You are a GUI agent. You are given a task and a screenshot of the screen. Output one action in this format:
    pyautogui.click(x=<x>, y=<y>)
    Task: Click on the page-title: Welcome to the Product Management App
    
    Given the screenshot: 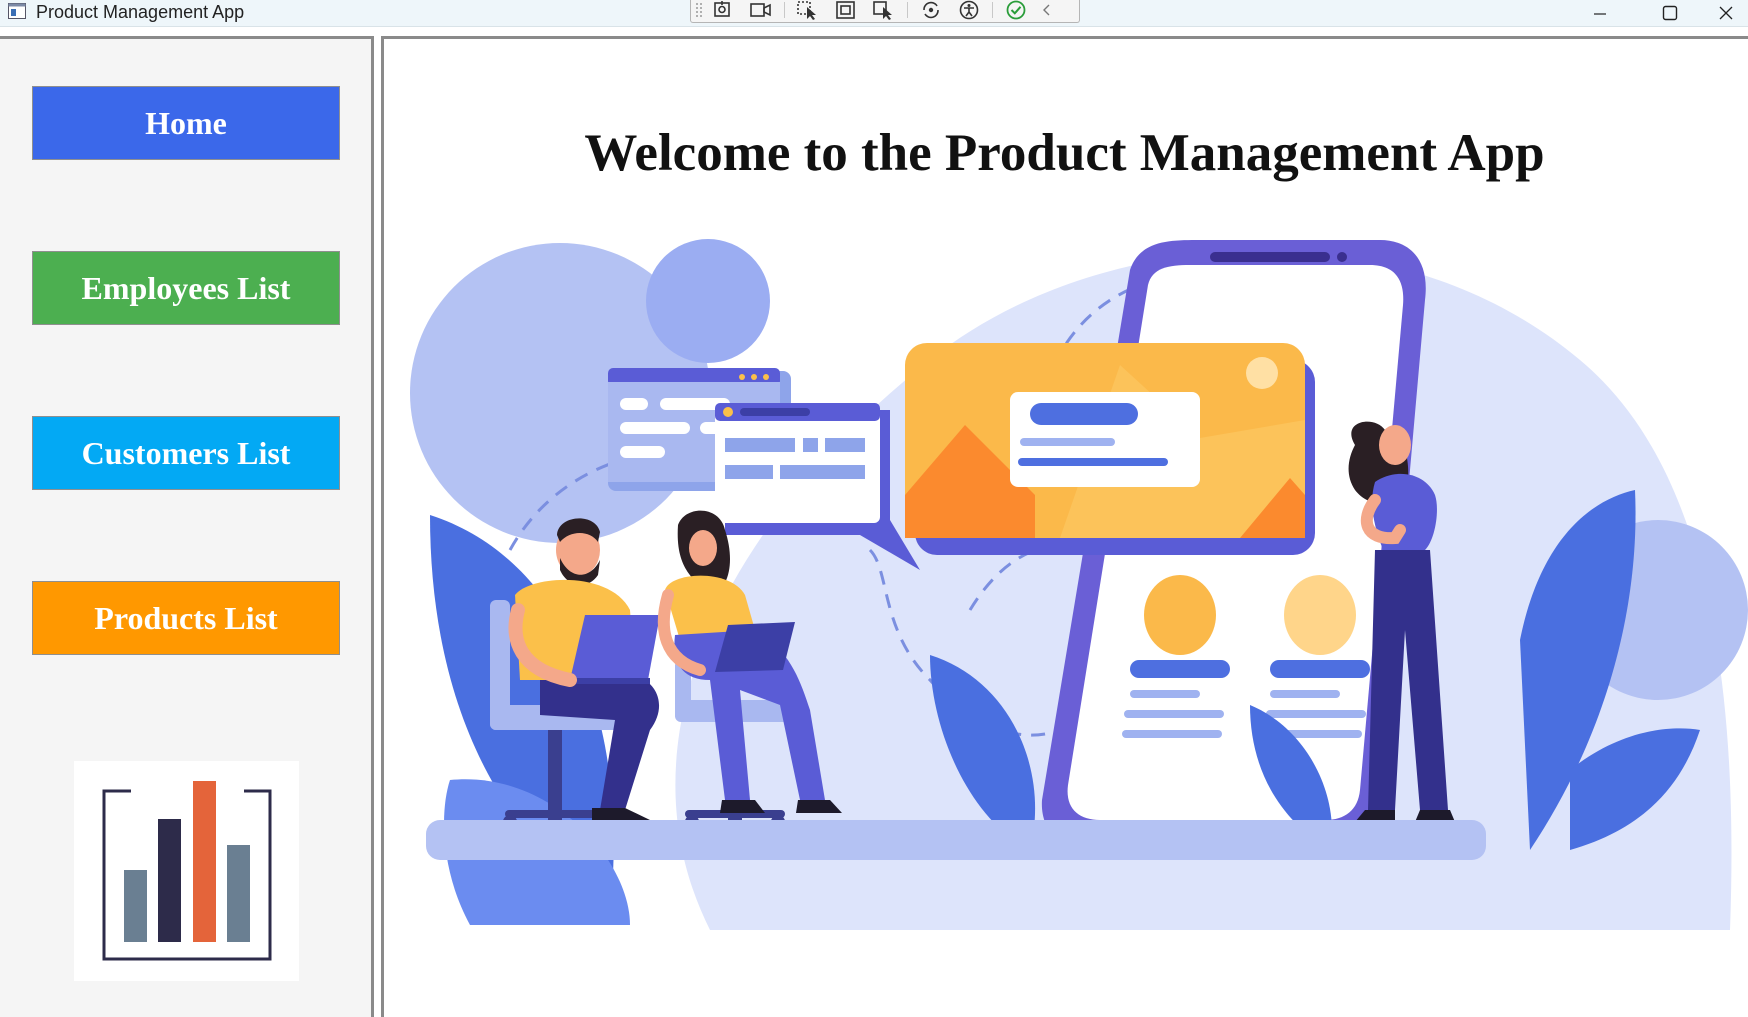 What is the action you would take?
    pyautogui.click(x=1064, y=153)
    